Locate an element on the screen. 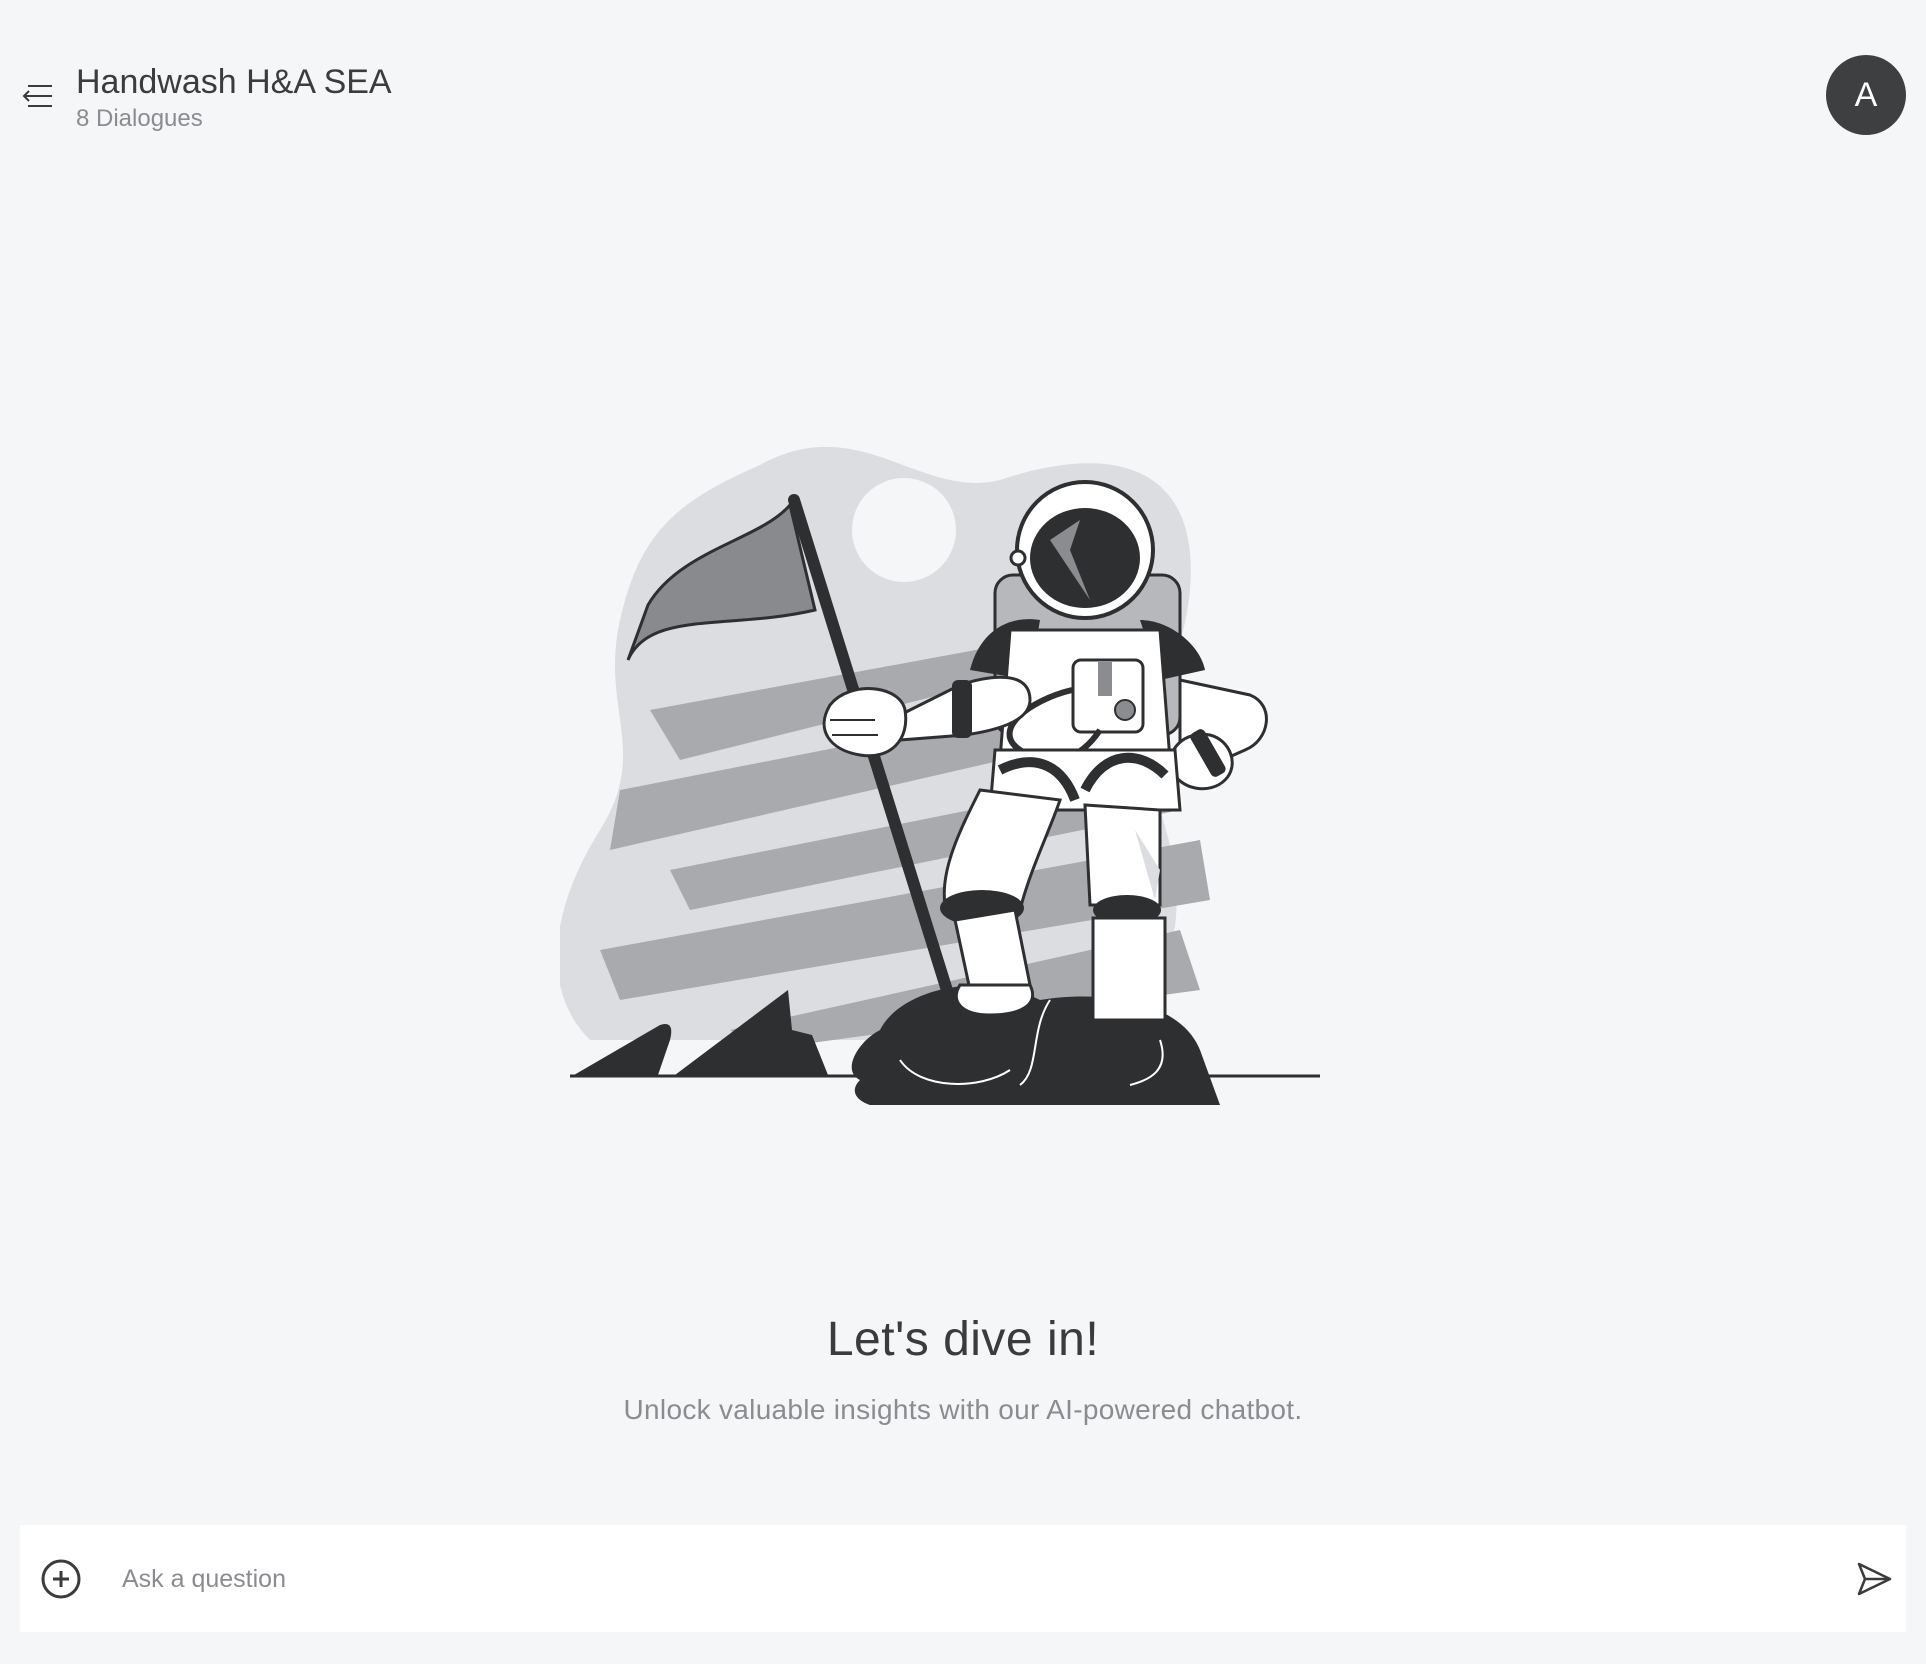  avatar: A is located at coordinates (1866, 95).